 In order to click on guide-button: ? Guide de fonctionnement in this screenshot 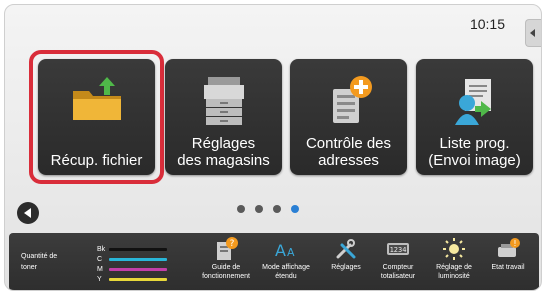, I will do `click(226, 262)`.